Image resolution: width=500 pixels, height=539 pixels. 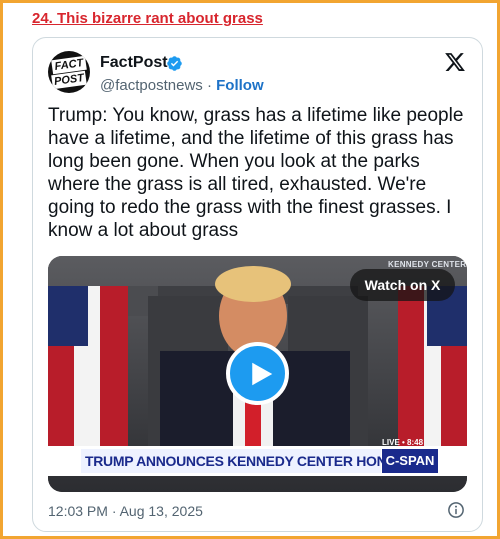 What do you see at coordinates (174, 63) in the screenshot?
I see `verified-badge-icon` at bounding box center [174, 63].